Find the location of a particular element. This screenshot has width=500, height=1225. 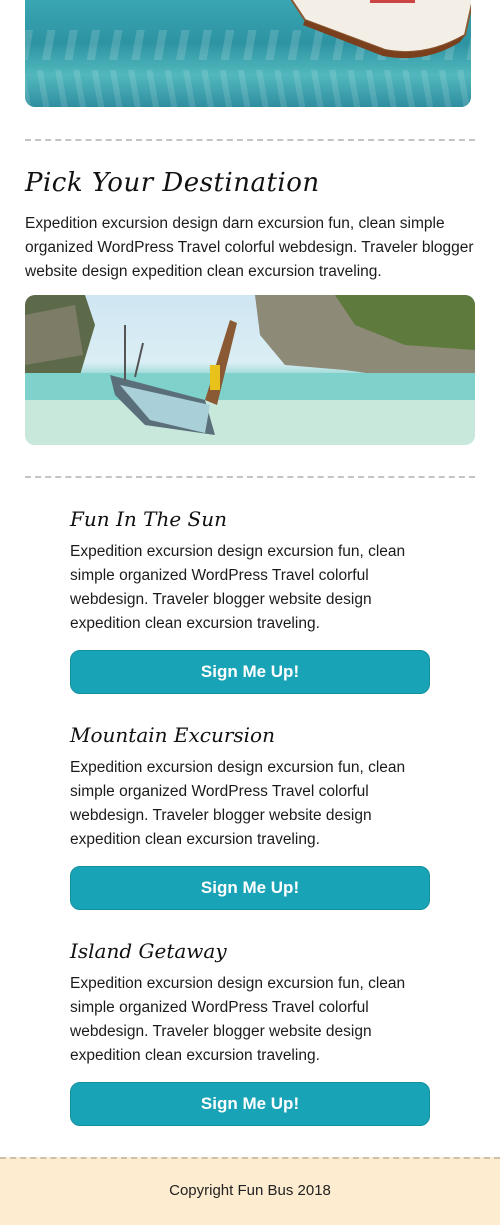

copyright-text: Copyright Fun Bus 2018 is located at coordinates (250, 1190).